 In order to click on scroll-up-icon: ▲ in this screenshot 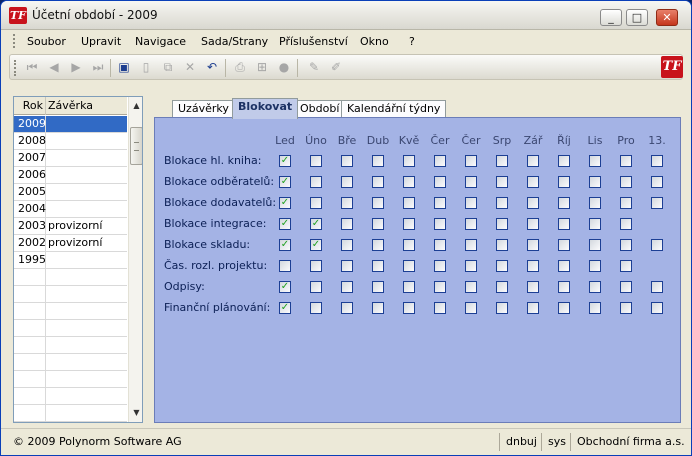, I will do `click(136, 106)`.